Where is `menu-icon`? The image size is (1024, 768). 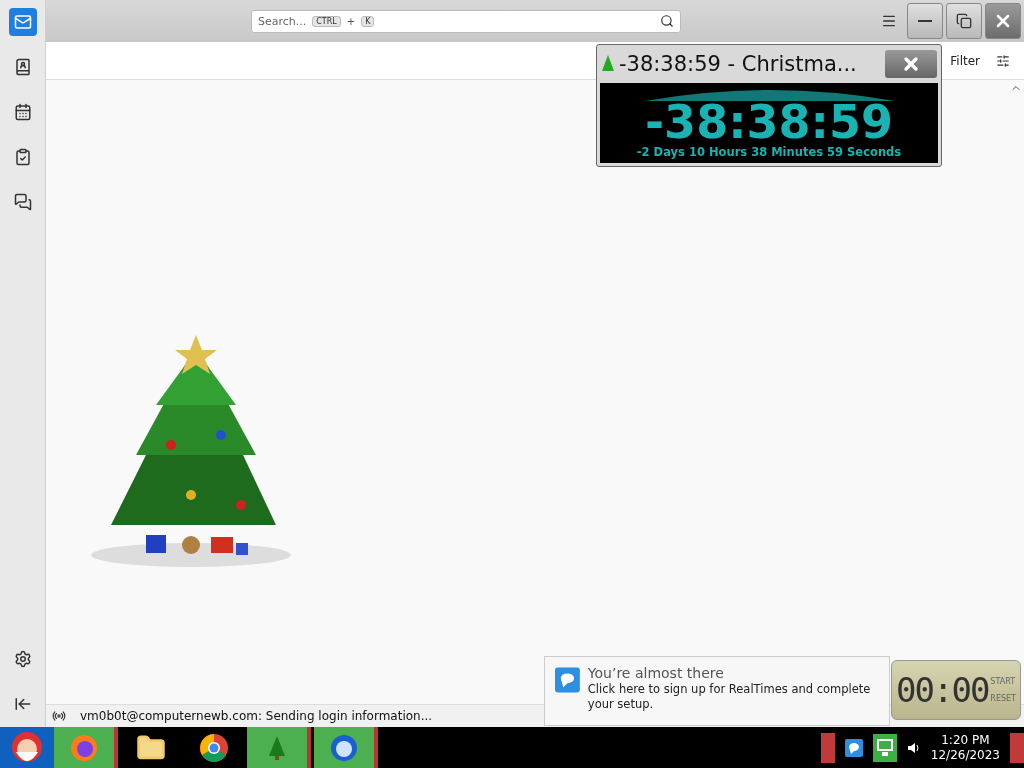 menu-icon is located at coordinates (889, 21).